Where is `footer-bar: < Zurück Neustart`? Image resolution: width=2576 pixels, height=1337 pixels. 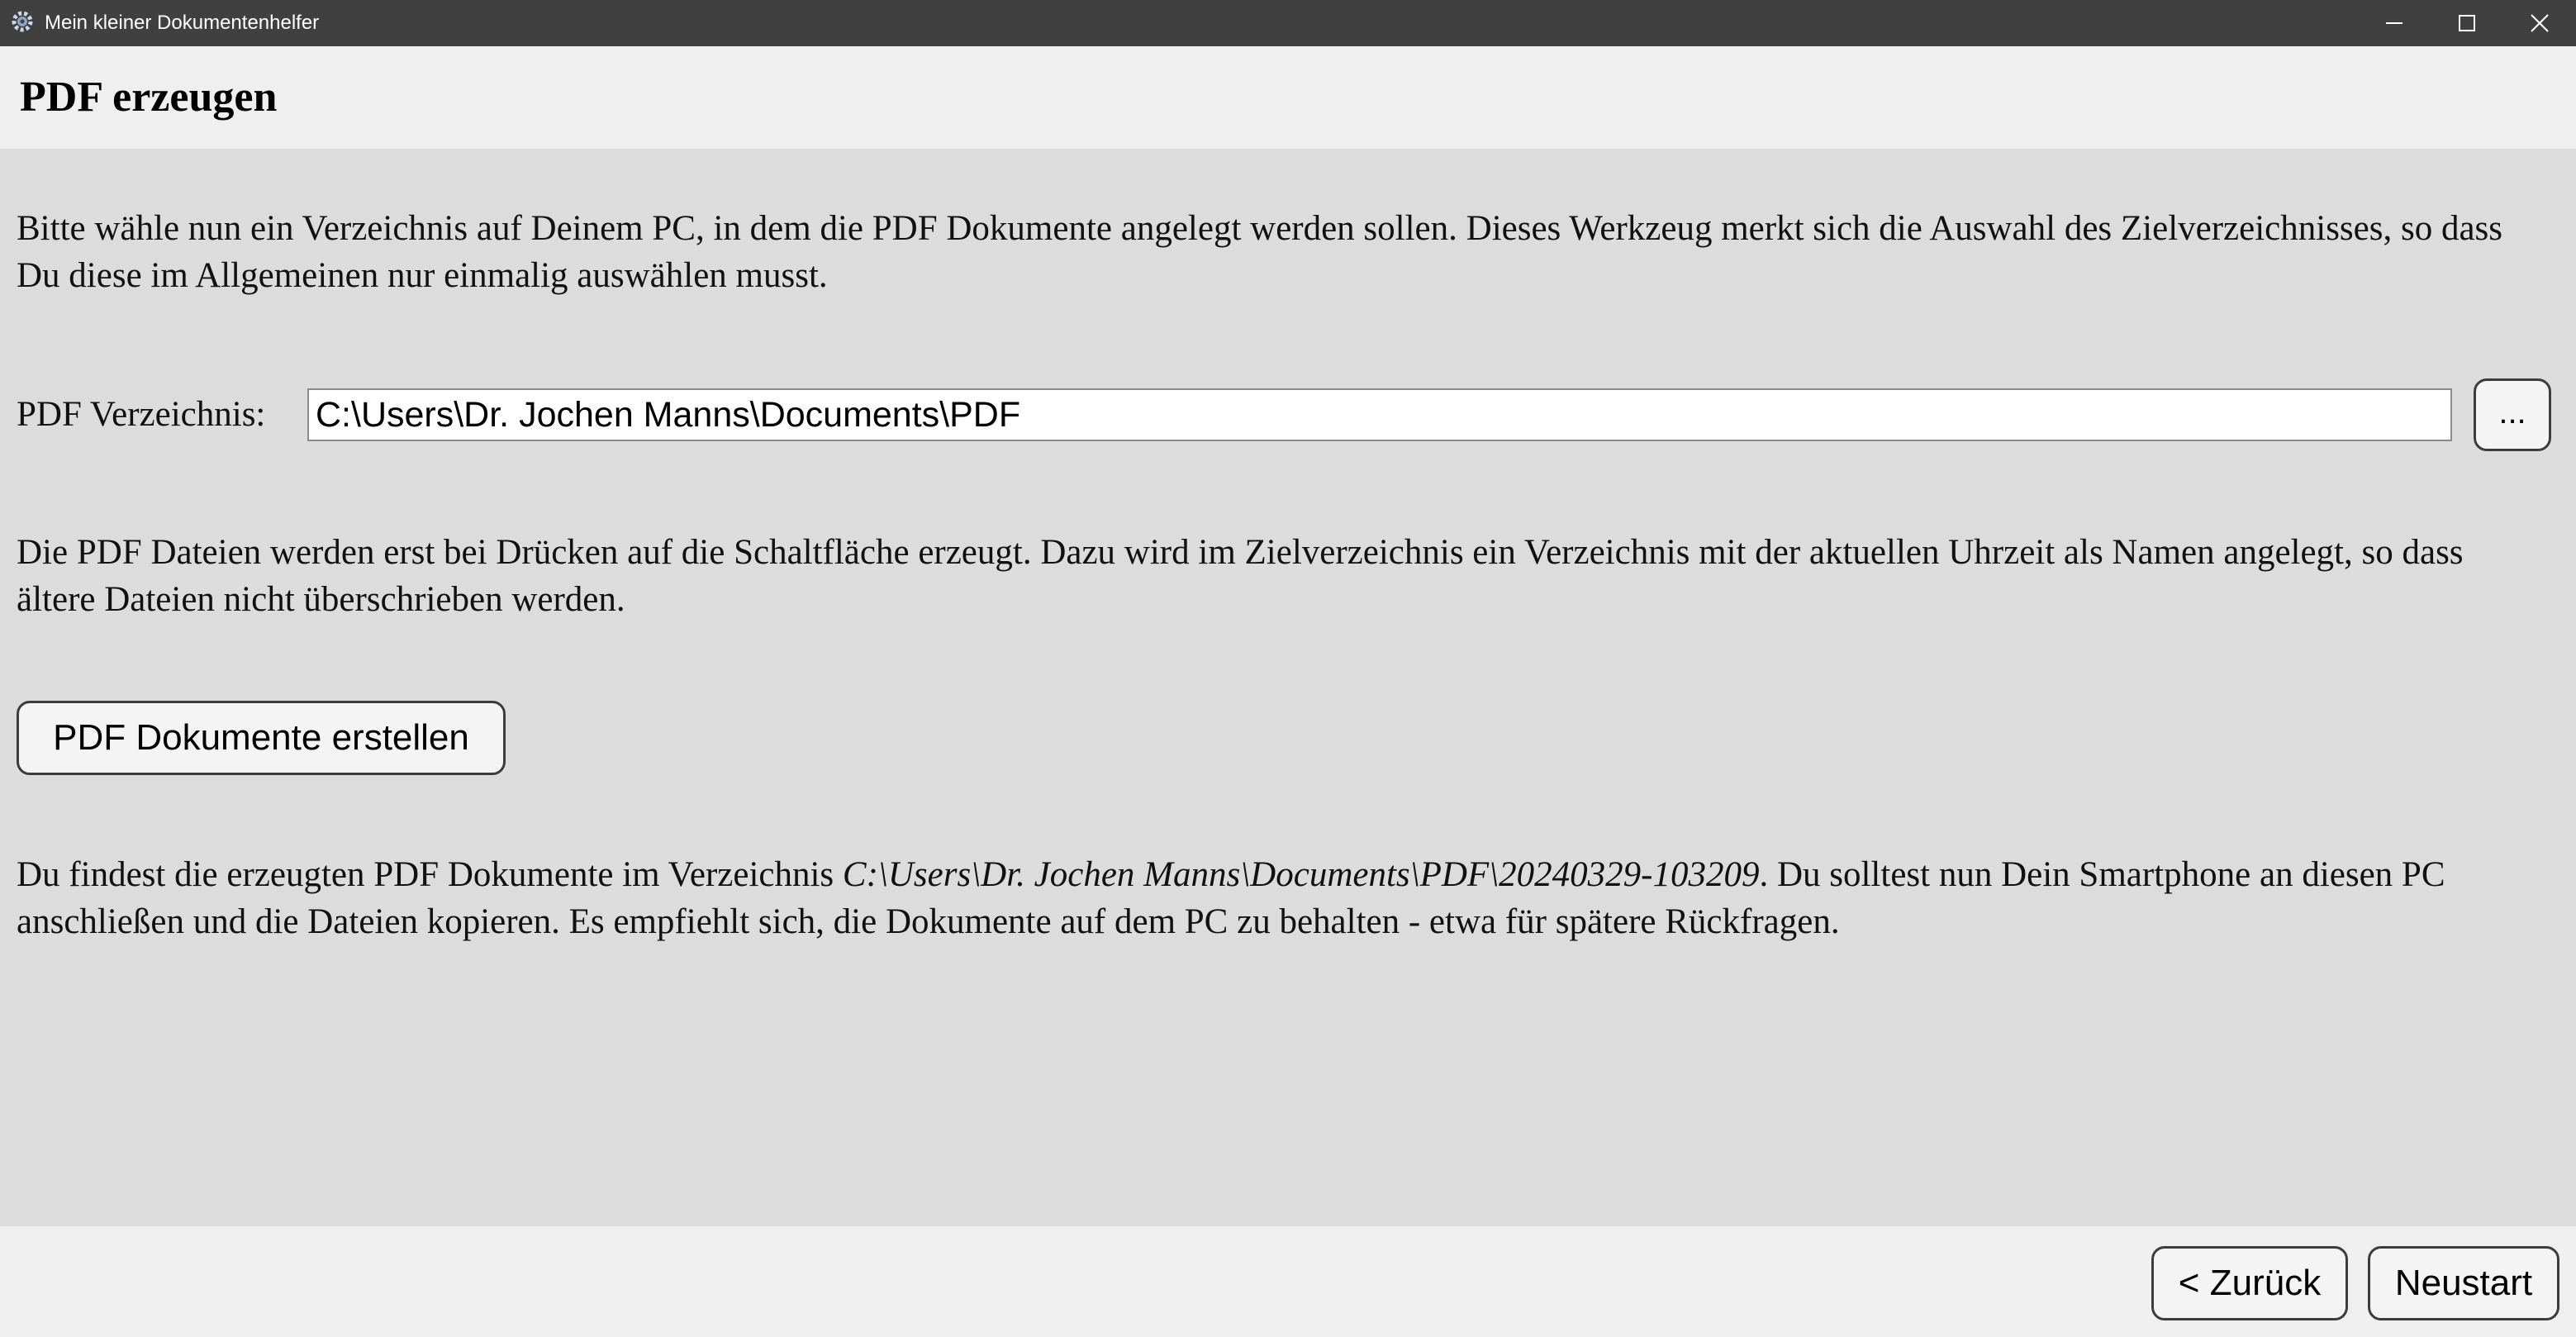
footer-bar: < Zurück Neustart is located at coordinates (1288, 1282).